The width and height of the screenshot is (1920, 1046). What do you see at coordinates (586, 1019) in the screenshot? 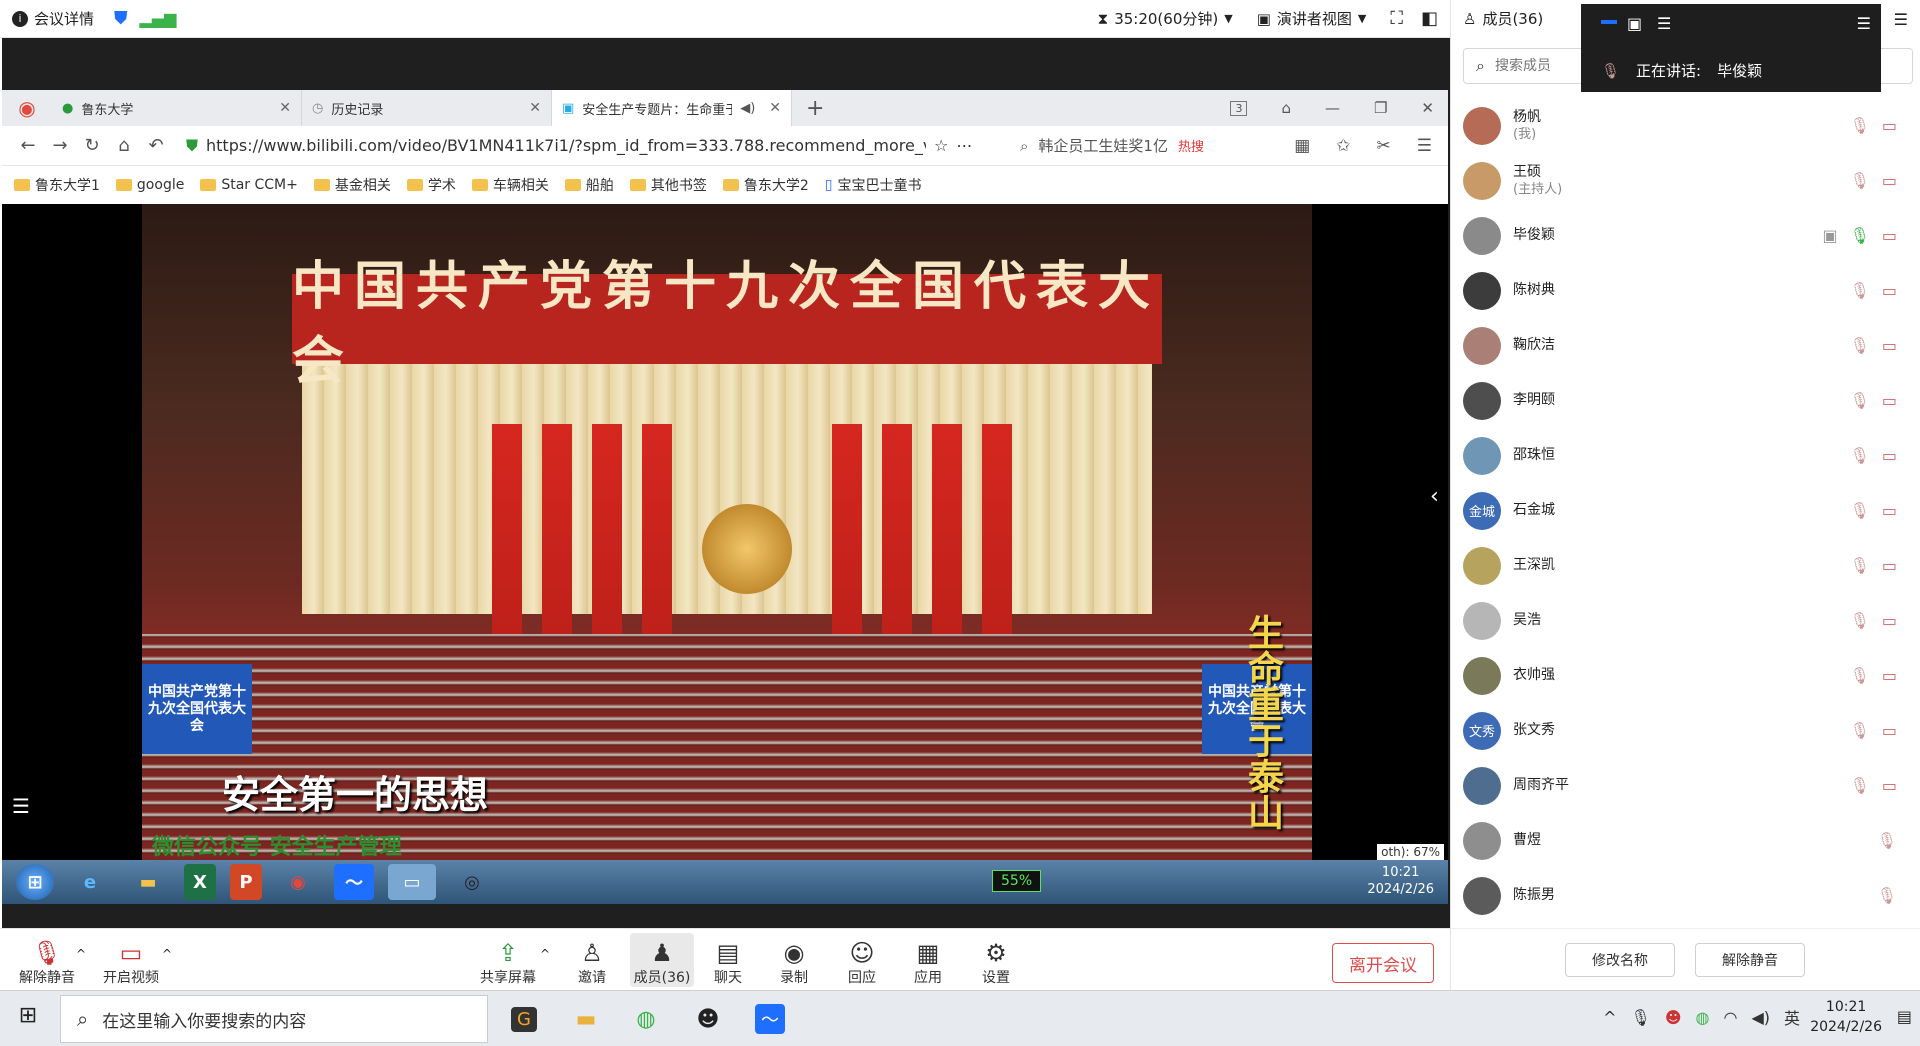
I see `file-explorer-icon: ▬` at bounding box center [586, 1019].